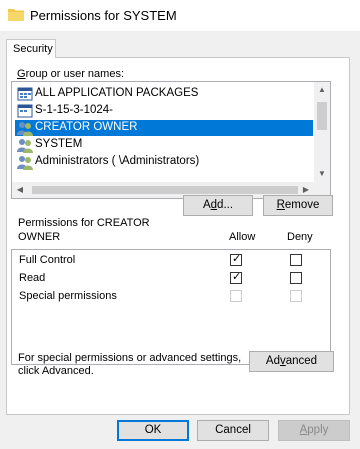  What do you see at coordinates (32, 278) in the screenshot?
I see `permission-name: Read` at bounding box center [32, 278].